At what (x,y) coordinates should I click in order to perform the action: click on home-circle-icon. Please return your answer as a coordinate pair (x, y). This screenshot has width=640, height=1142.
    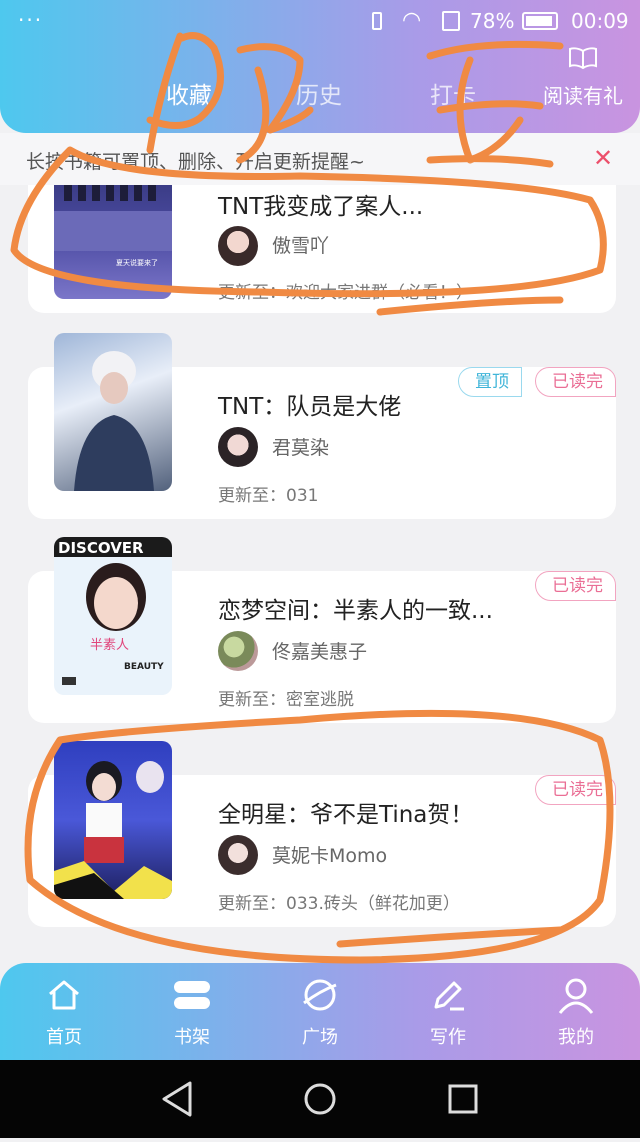
    Looking at the image, I should click on (320, 1099).